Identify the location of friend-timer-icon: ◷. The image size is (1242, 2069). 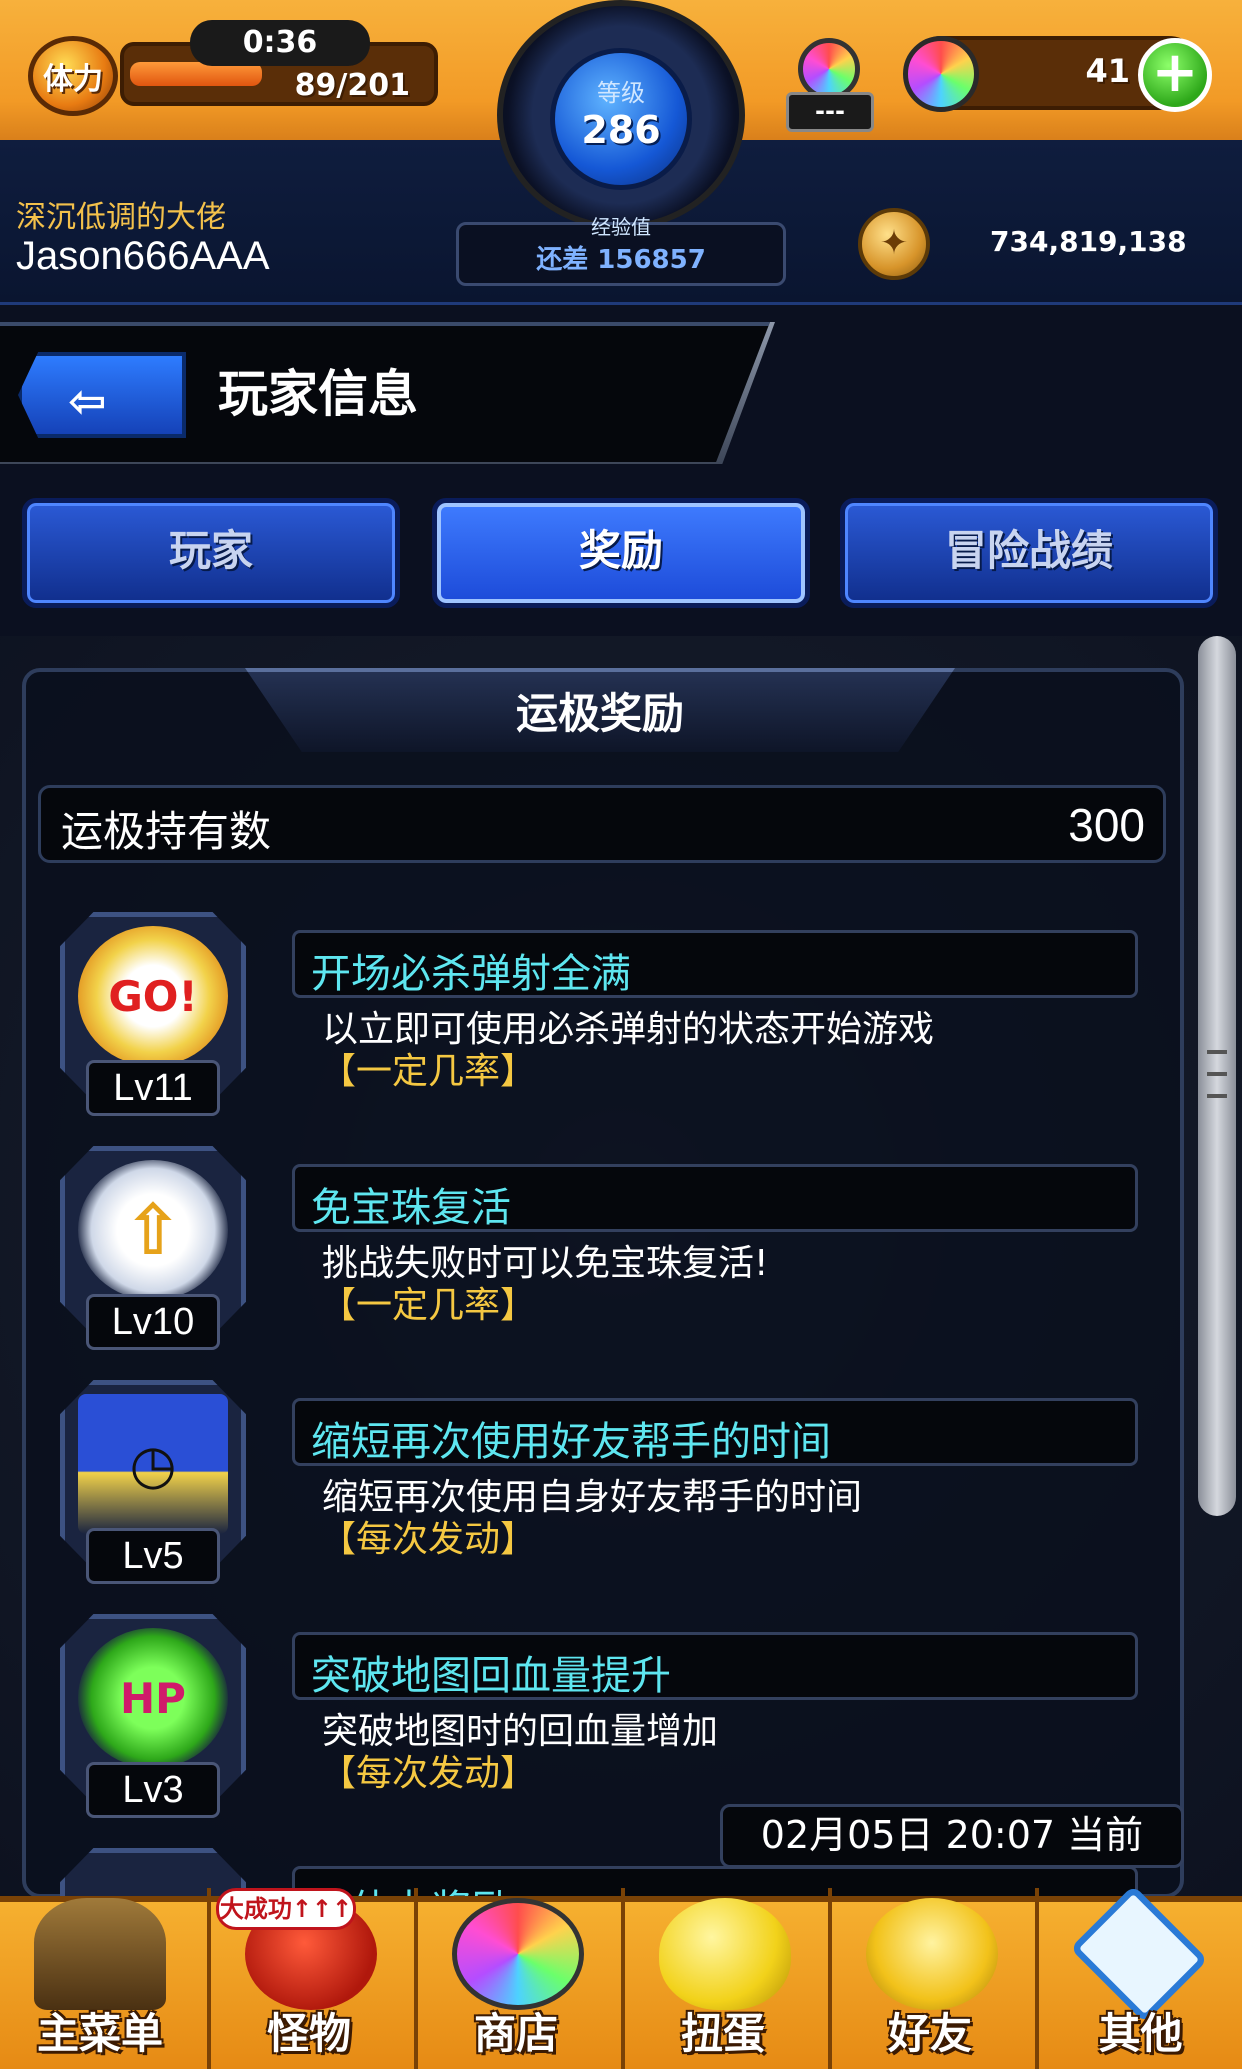
(153, 1464).